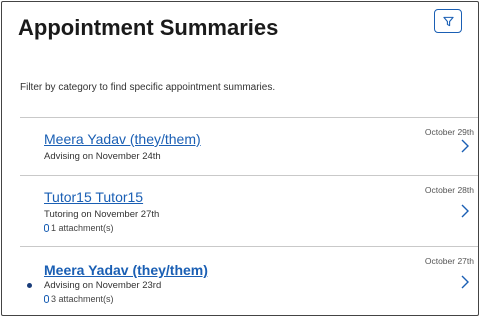  I want to click on unread-indicator, so click(29, 285).